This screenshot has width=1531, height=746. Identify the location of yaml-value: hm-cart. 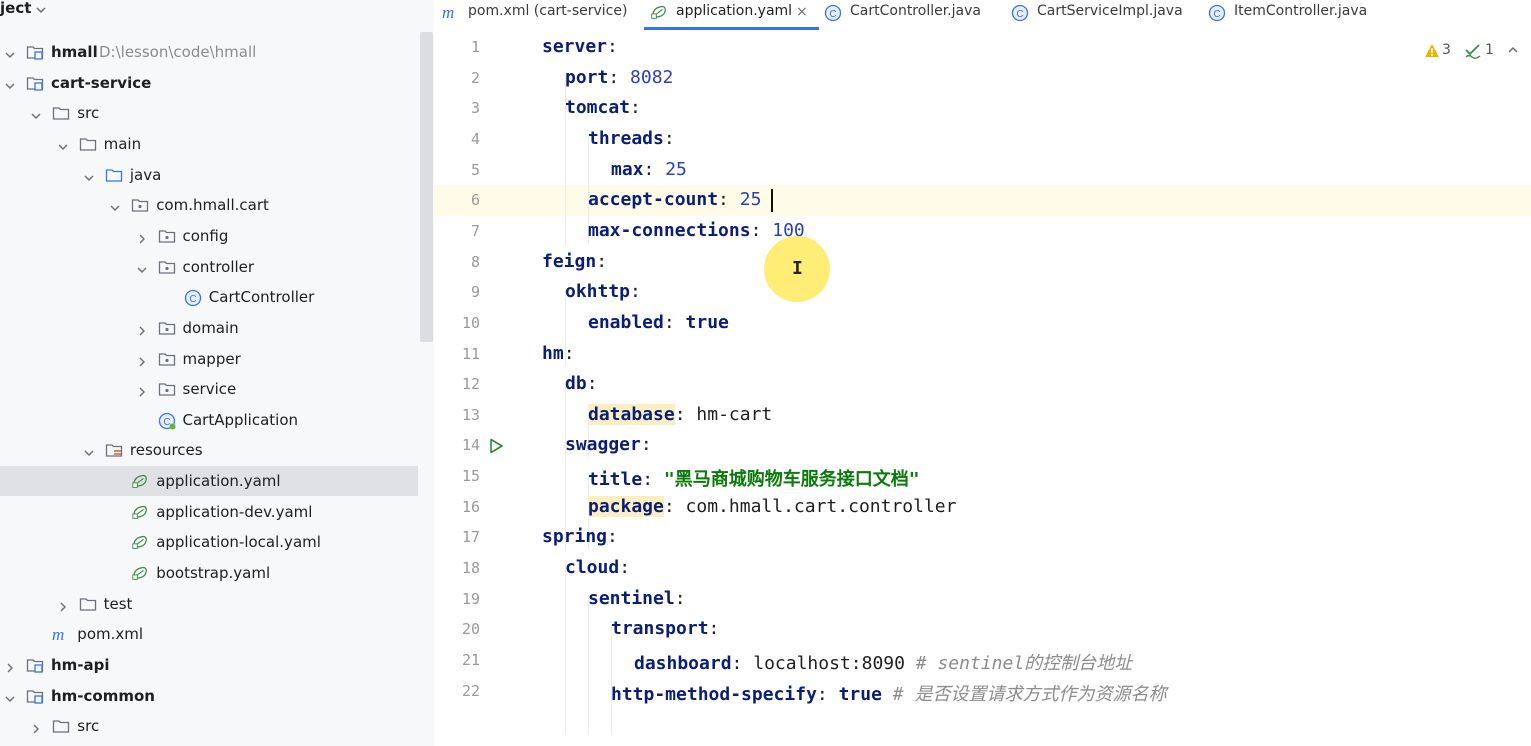
(734, 414).